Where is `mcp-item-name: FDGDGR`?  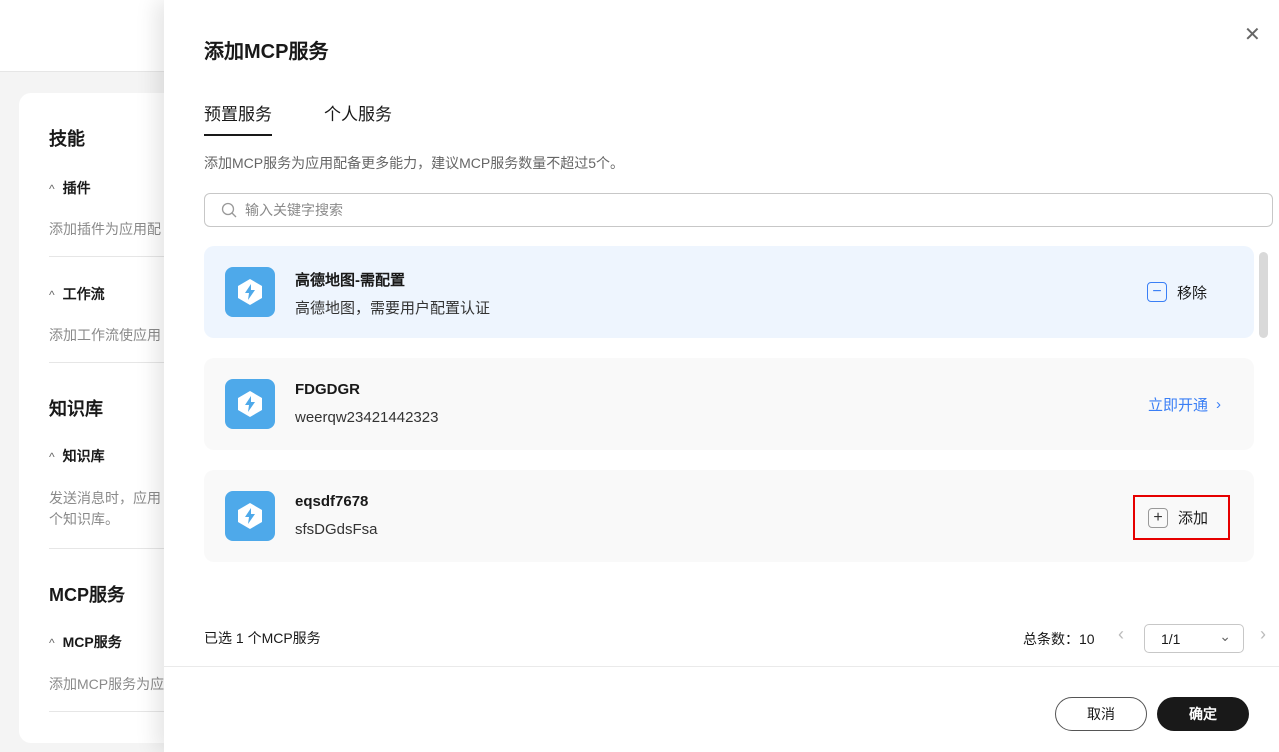 mcp-item-name: FDGDGR is located at coordinates (327, 389).